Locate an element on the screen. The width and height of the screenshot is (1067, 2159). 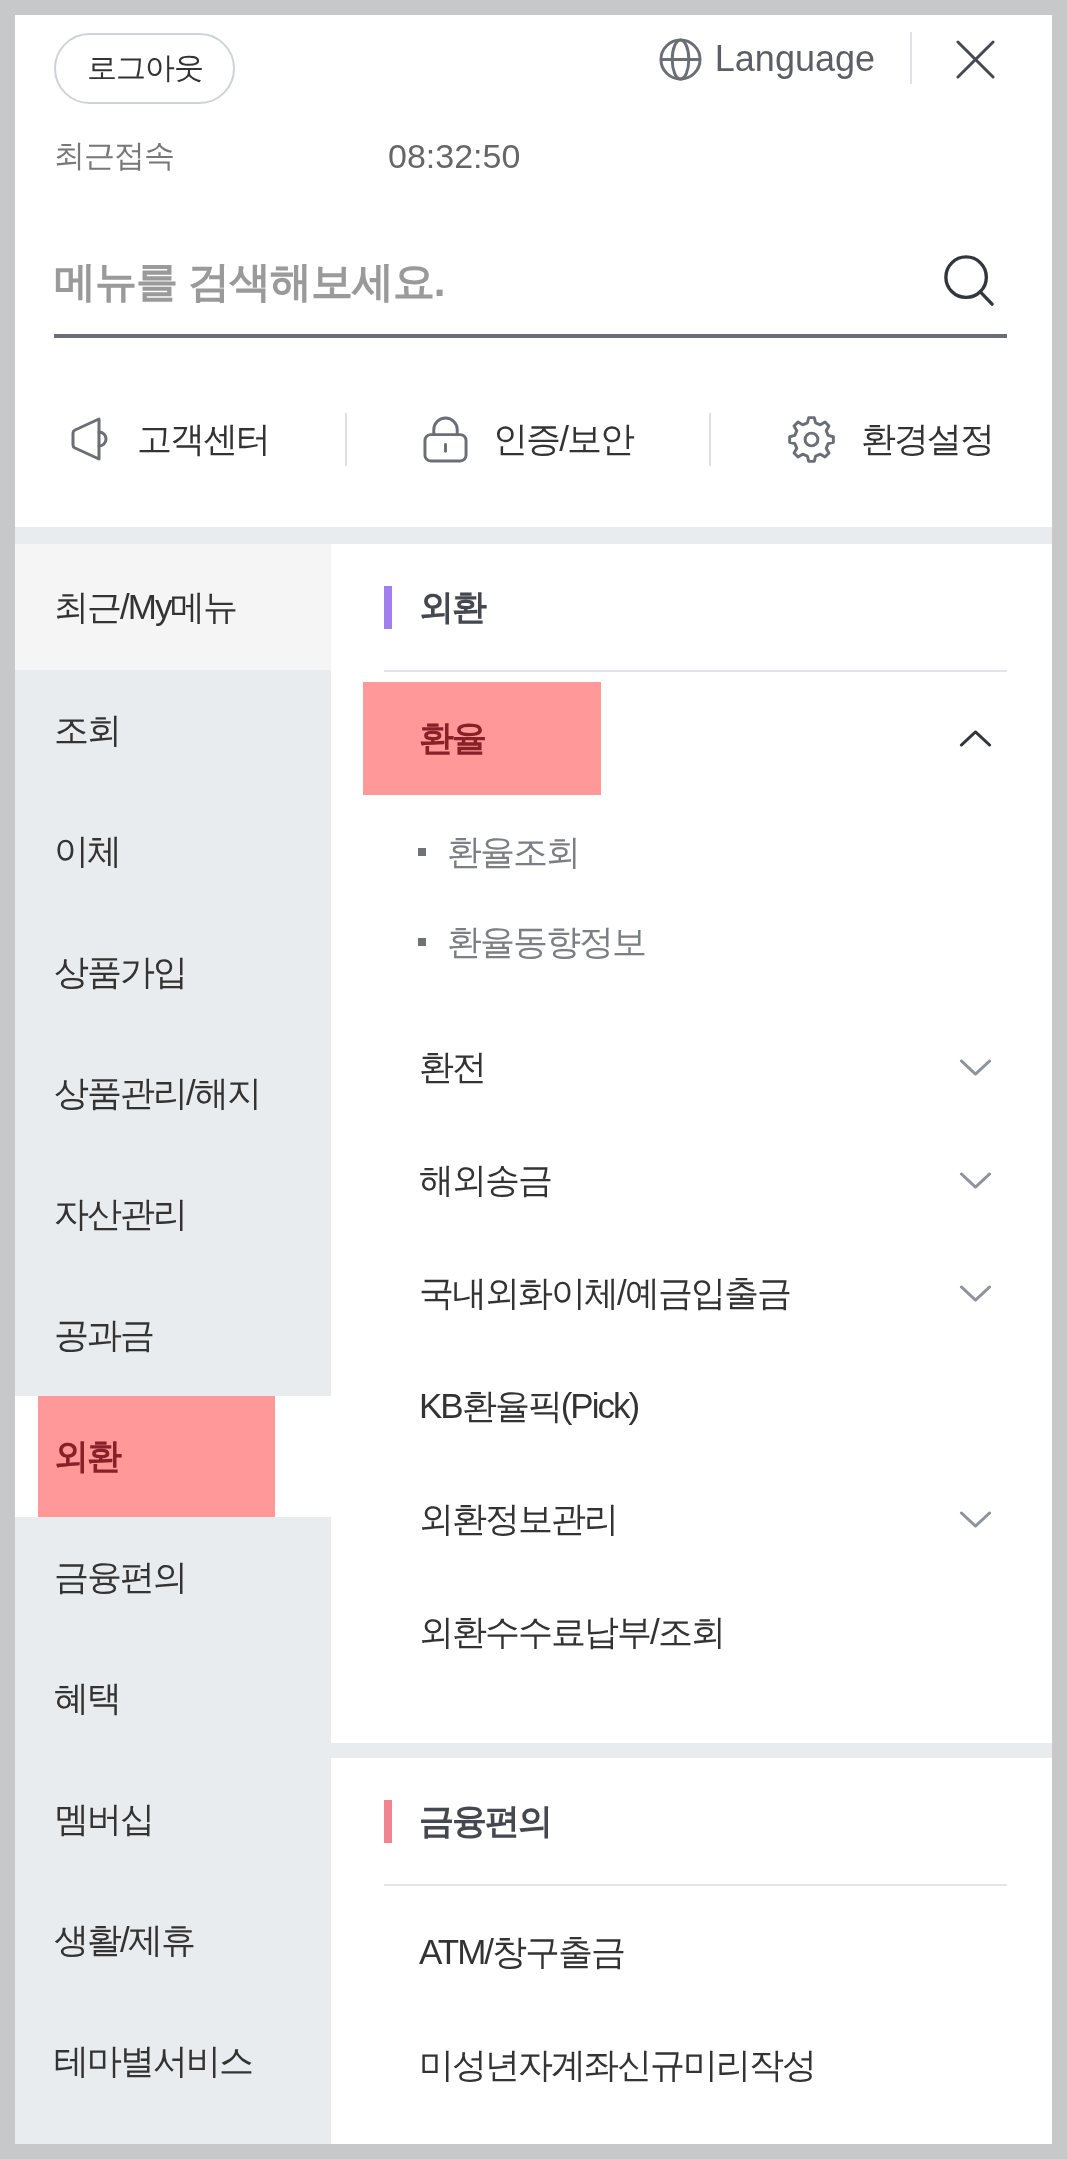
menu-item: 환율 is located at coordinates (691, 738).